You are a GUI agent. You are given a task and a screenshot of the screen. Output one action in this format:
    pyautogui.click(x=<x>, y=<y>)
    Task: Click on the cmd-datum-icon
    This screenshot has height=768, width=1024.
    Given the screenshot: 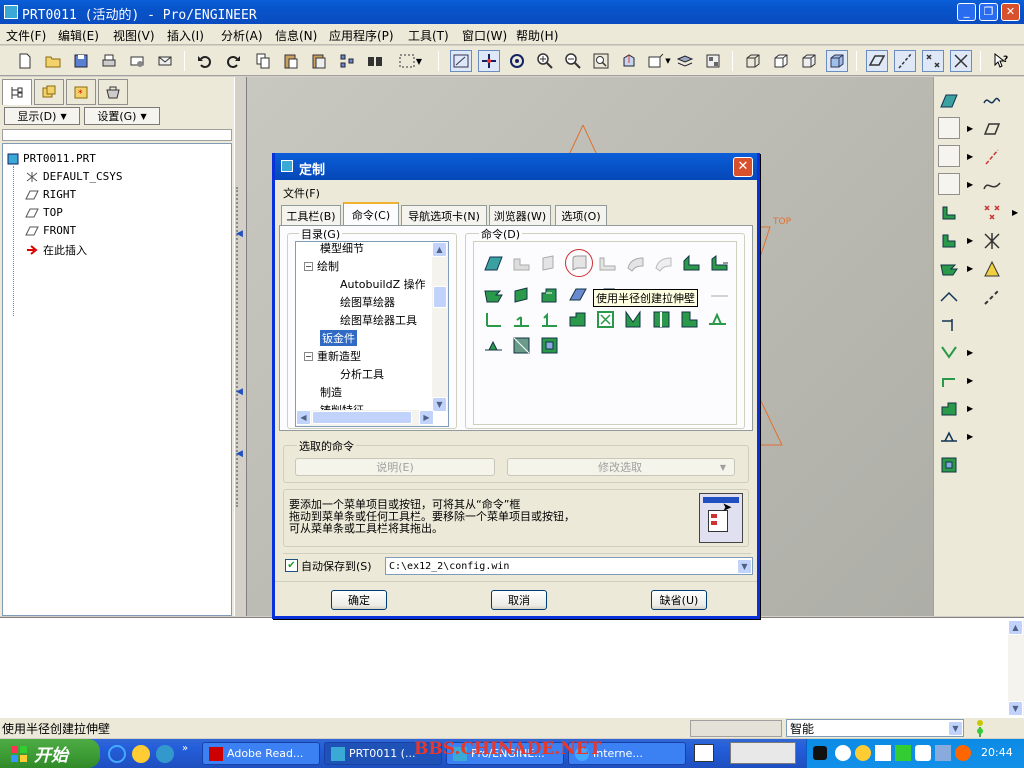 What is the action you would take?
    pyautogui.click(x=493, y=263)
    